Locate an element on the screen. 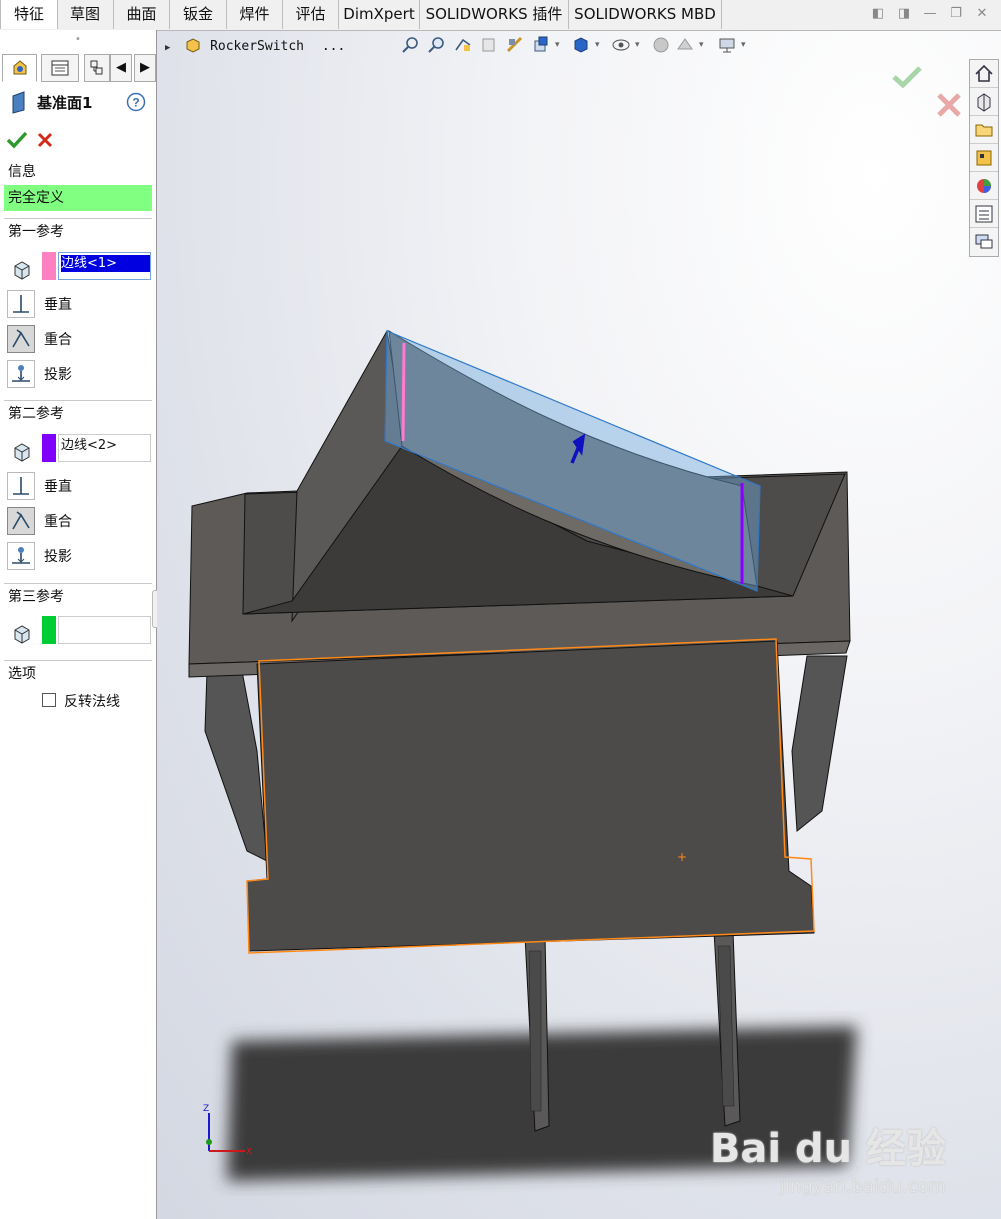 This screenshot has height=1219, width=1001. tab-surfaces: 曲面 is located at coordinates (142, 14).